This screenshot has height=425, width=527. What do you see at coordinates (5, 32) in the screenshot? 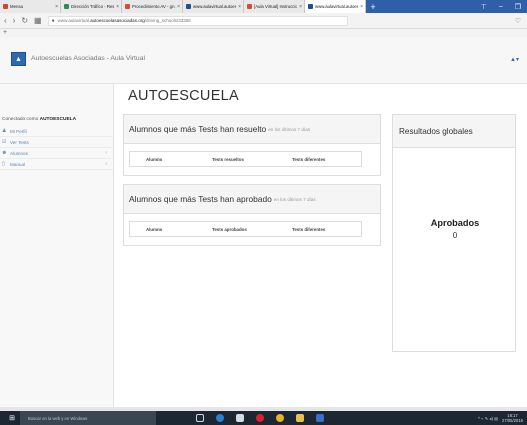
I see `add-favorite-button: +` at bounding box center [5, 32].